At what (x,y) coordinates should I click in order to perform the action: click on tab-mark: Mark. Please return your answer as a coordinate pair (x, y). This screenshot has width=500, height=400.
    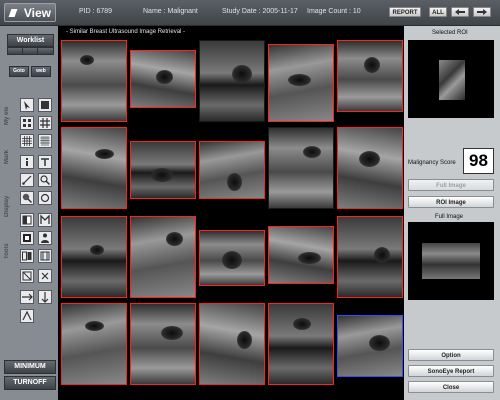
    Looking at the image, I should click on (9, 157).